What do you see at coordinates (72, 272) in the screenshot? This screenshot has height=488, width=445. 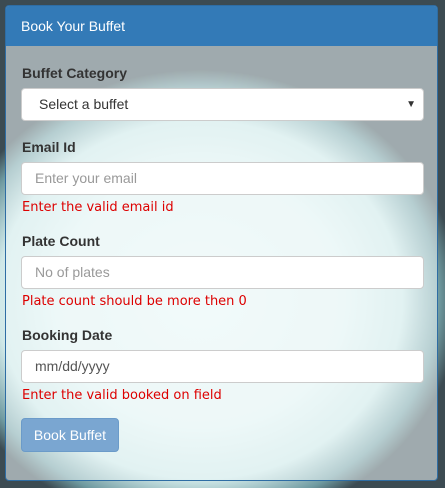 I see `plate-count-placeholder: No of plates` at bounding box center [72, 272].